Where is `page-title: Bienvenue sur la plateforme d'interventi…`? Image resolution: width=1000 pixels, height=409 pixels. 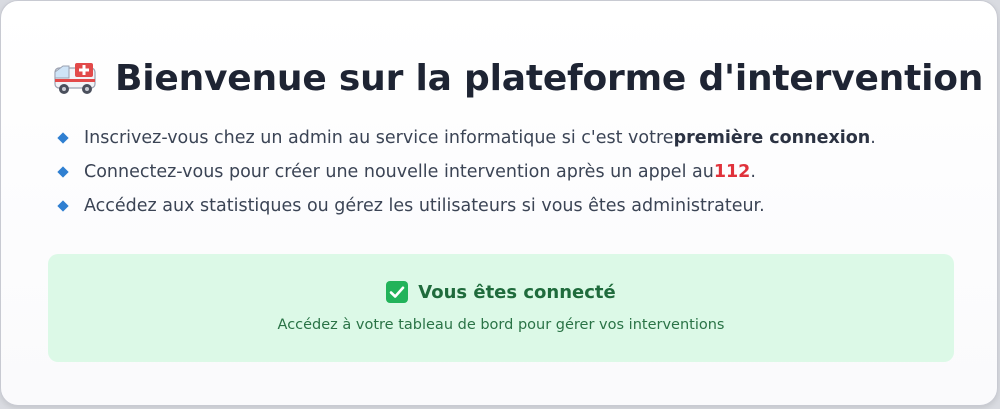
page-title: Bienvenue sur la plateforme d'interventi… is located at coordinates (549, 78).